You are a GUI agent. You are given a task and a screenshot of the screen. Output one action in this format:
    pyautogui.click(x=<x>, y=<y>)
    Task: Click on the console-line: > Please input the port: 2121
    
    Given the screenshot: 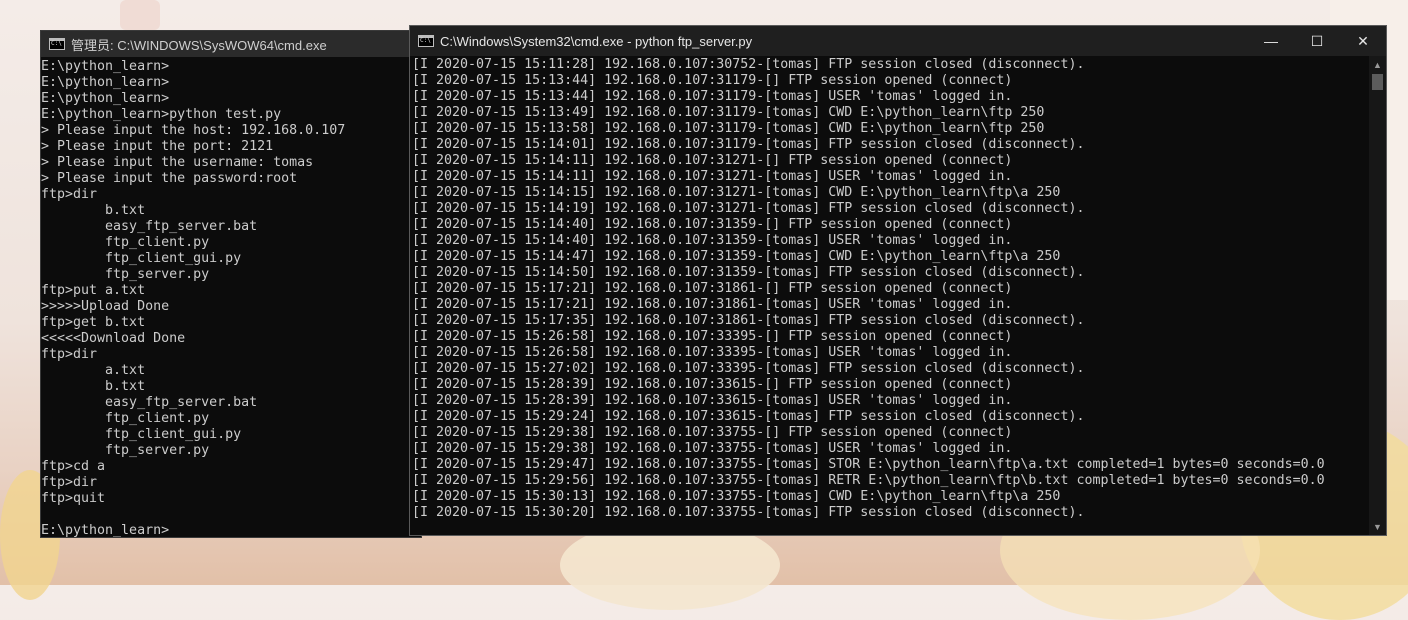 What is the action you would take?
    pyautogui.click(x=157, y=146)
    